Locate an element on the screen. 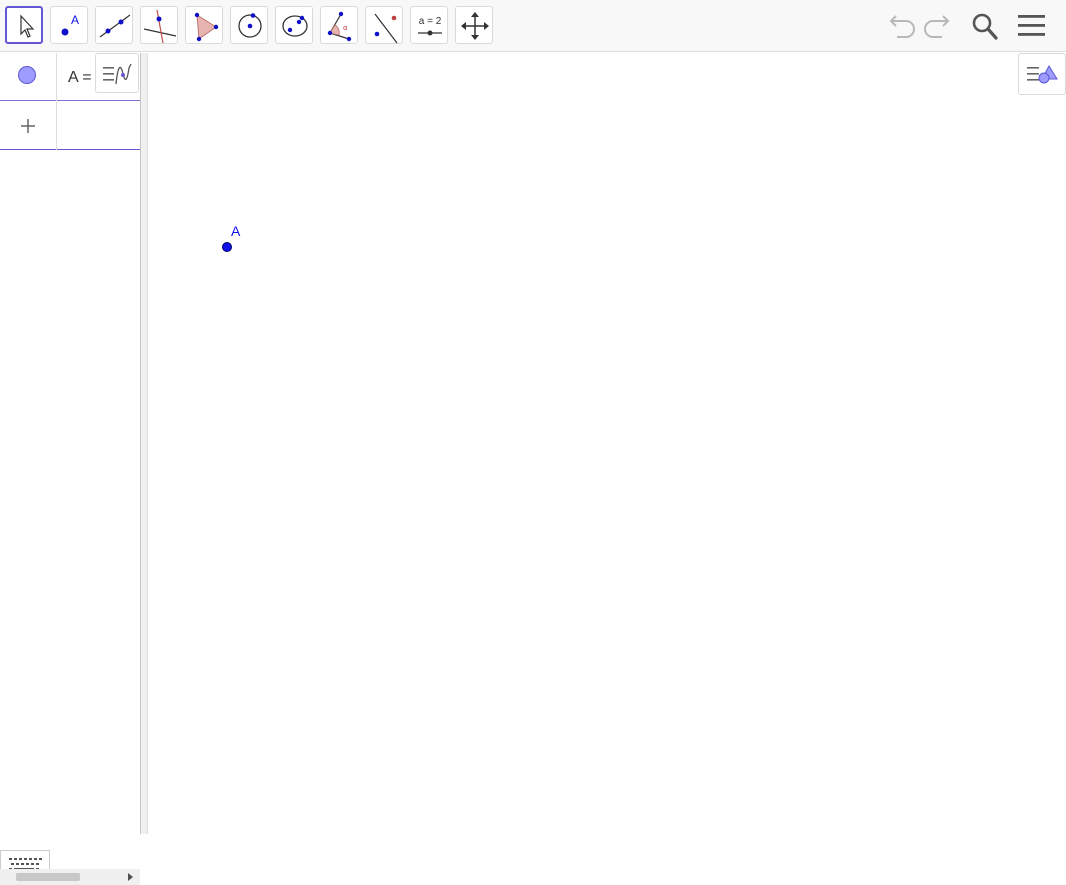 The image size is (1066, 885). tool-polygon is located at coordinates (204, 25).